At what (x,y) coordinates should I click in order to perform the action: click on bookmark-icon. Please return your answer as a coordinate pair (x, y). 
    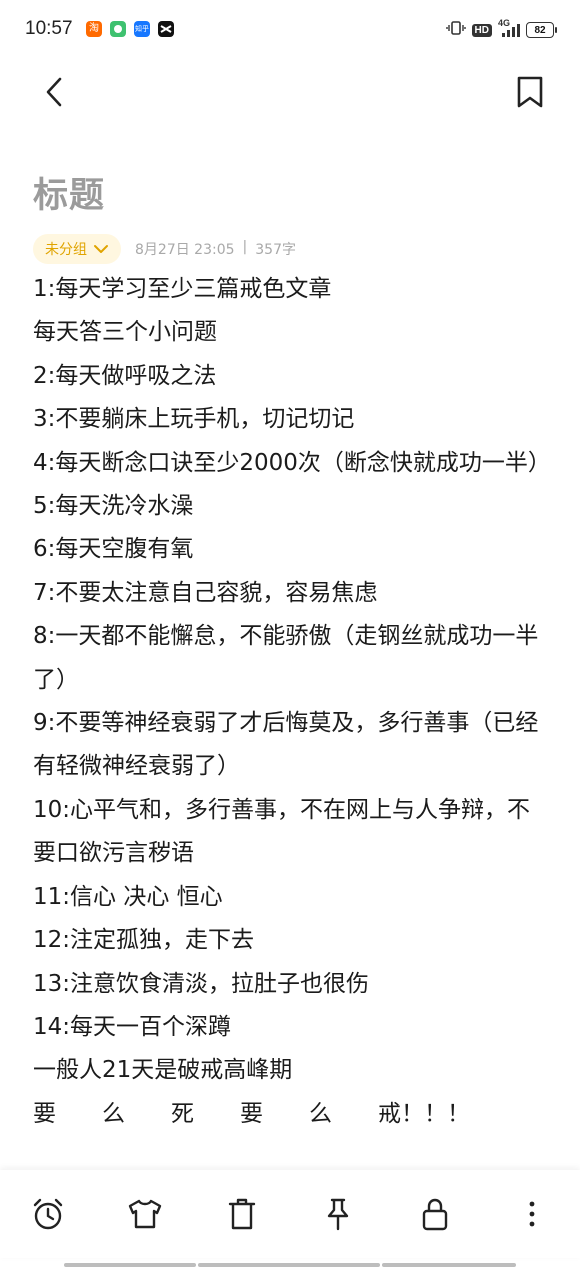
    Looking at the image, I should click on (530, 92).